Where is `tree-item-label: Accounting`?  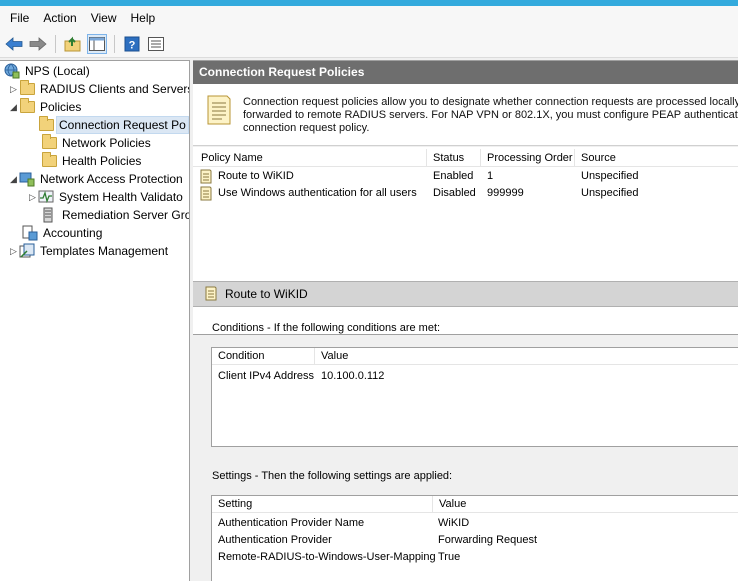
tree-item-label: Accounting is located at coordinates (73, 233).